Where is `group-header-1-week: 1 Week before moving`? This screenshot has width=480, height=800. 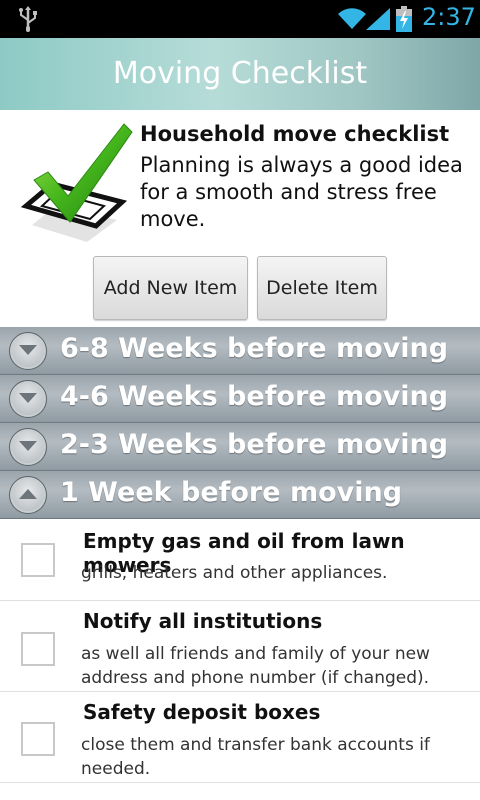 group-header-1-week: 1 Week before moving is located at coordinates (240, 495).